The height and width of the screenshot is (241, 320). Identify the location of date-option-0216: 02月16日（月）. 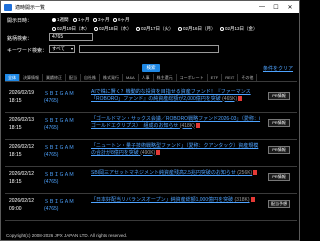
(197, 29).